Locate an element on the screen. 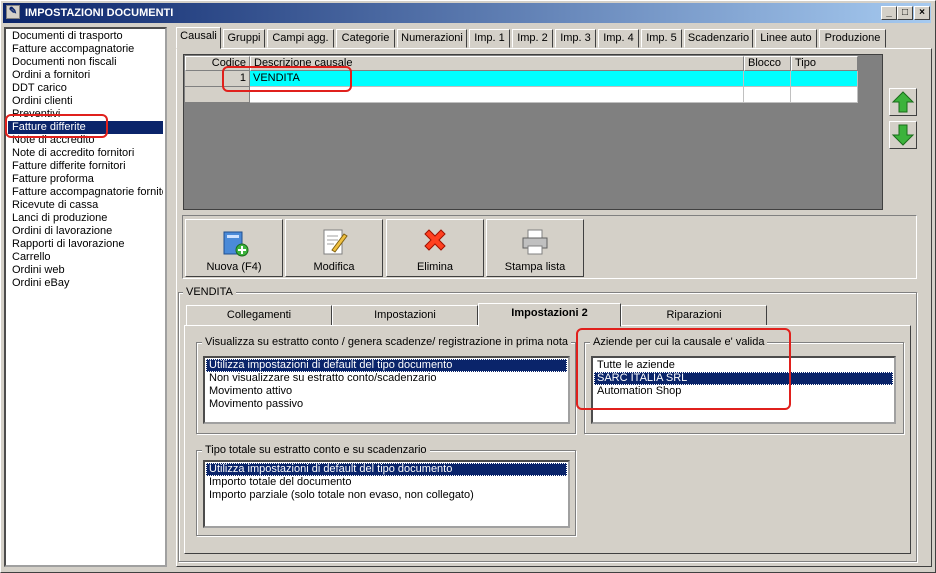  edit-button-label: Modifica is located at coordinates (334, 267).